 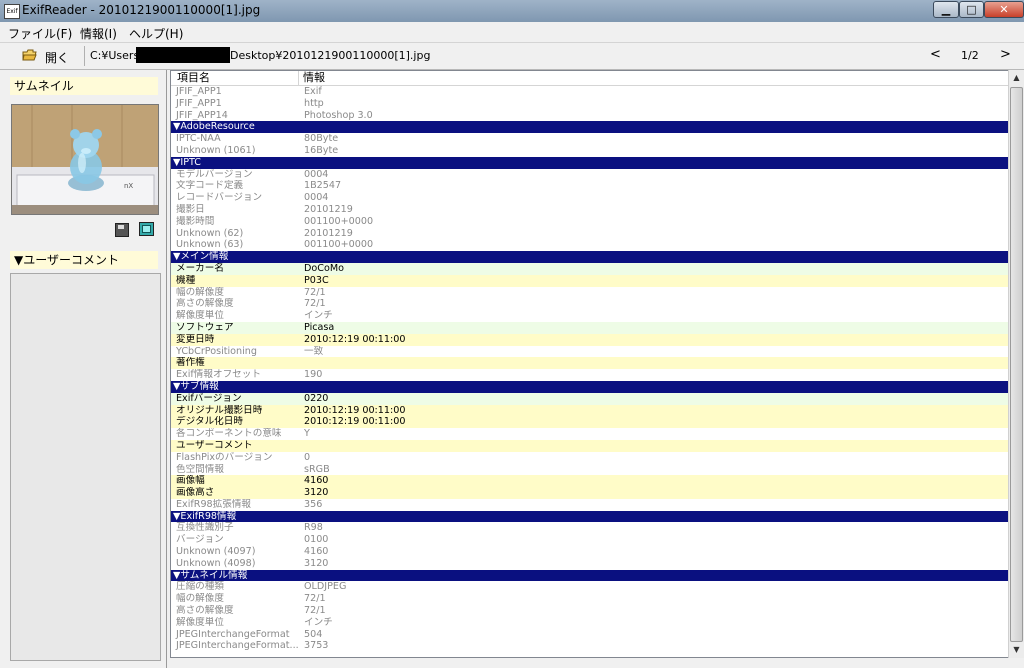 What do you see at coordinates (590, 115) in the screenshot?
I see `list-item: JFIF_APP14 Photoshop 3.0` at bounding box center [590, 115].